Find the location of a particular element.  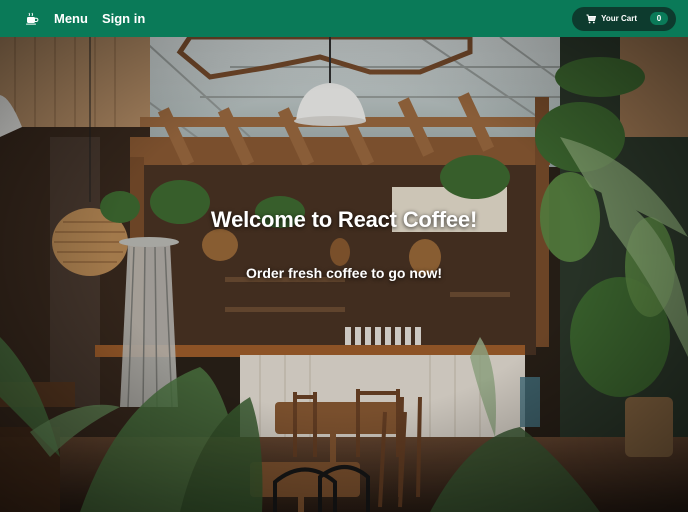

shopping-cart-icon is located at coordinates (591, 19).